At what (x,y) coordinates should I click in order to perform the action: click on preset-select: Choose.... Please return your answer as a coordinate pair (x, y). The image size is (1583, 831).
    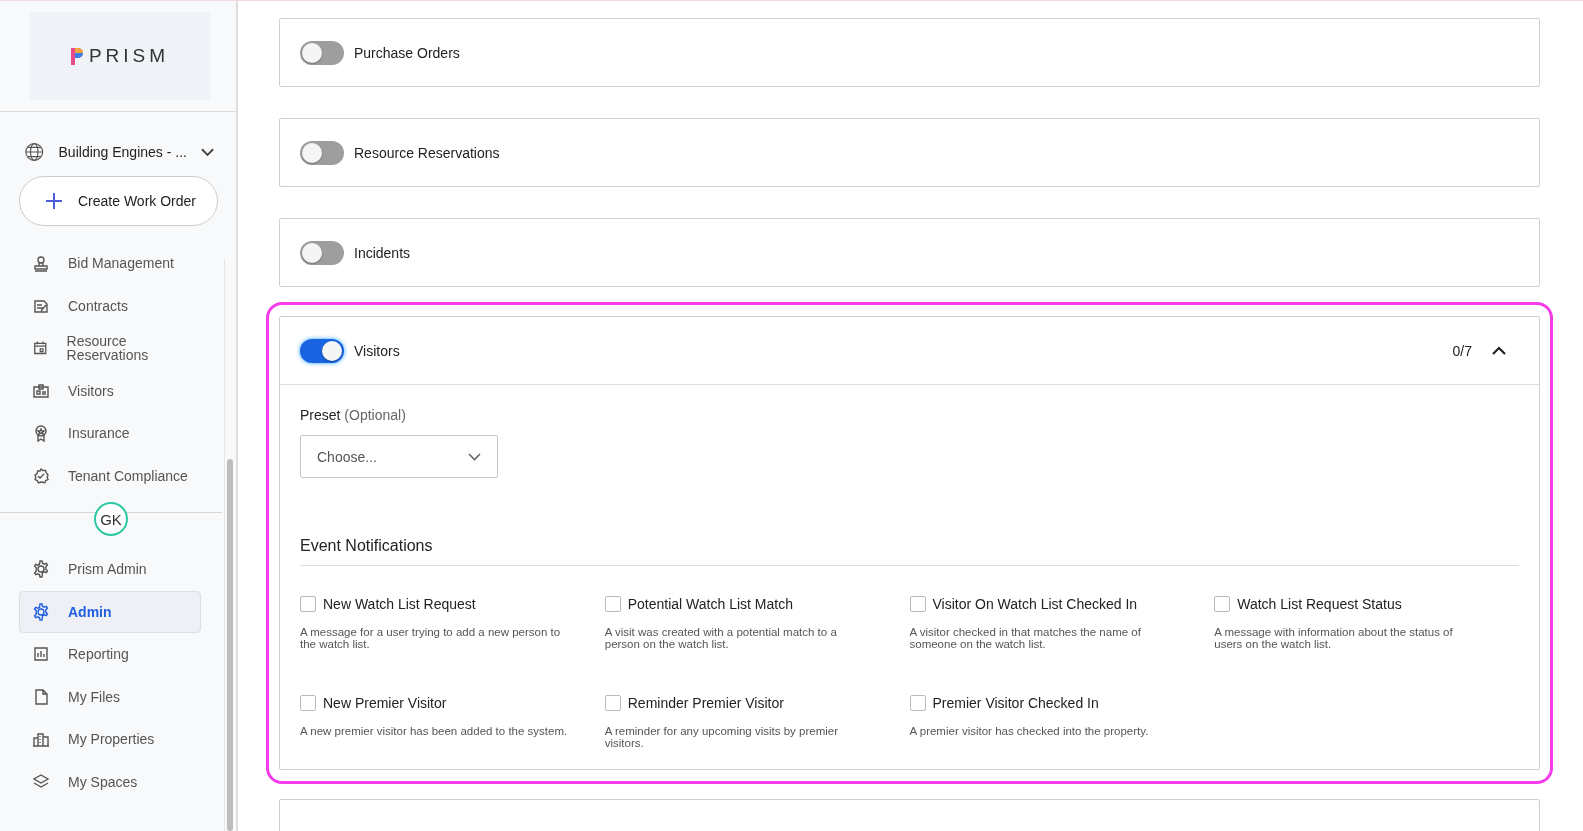
    Looking at the image, I should click on (399, 456).